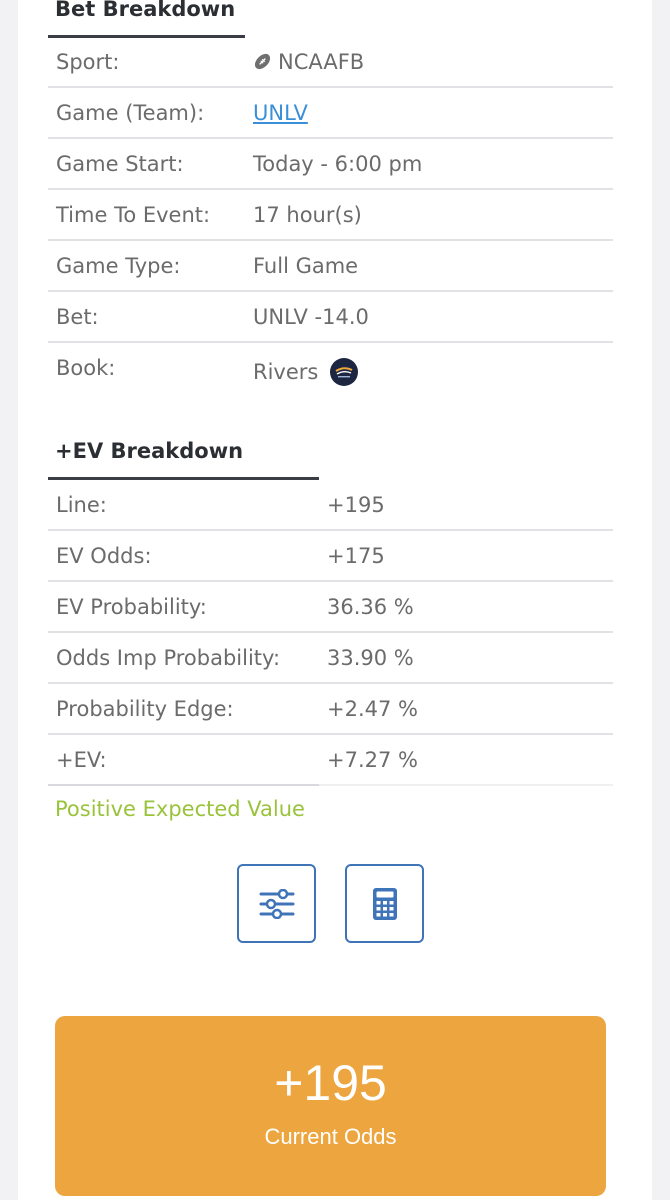  Describe the element at coordinates (149, 451) in the screenshot. I see `ev-breakdown-title: +EV Breakdown` at that location.